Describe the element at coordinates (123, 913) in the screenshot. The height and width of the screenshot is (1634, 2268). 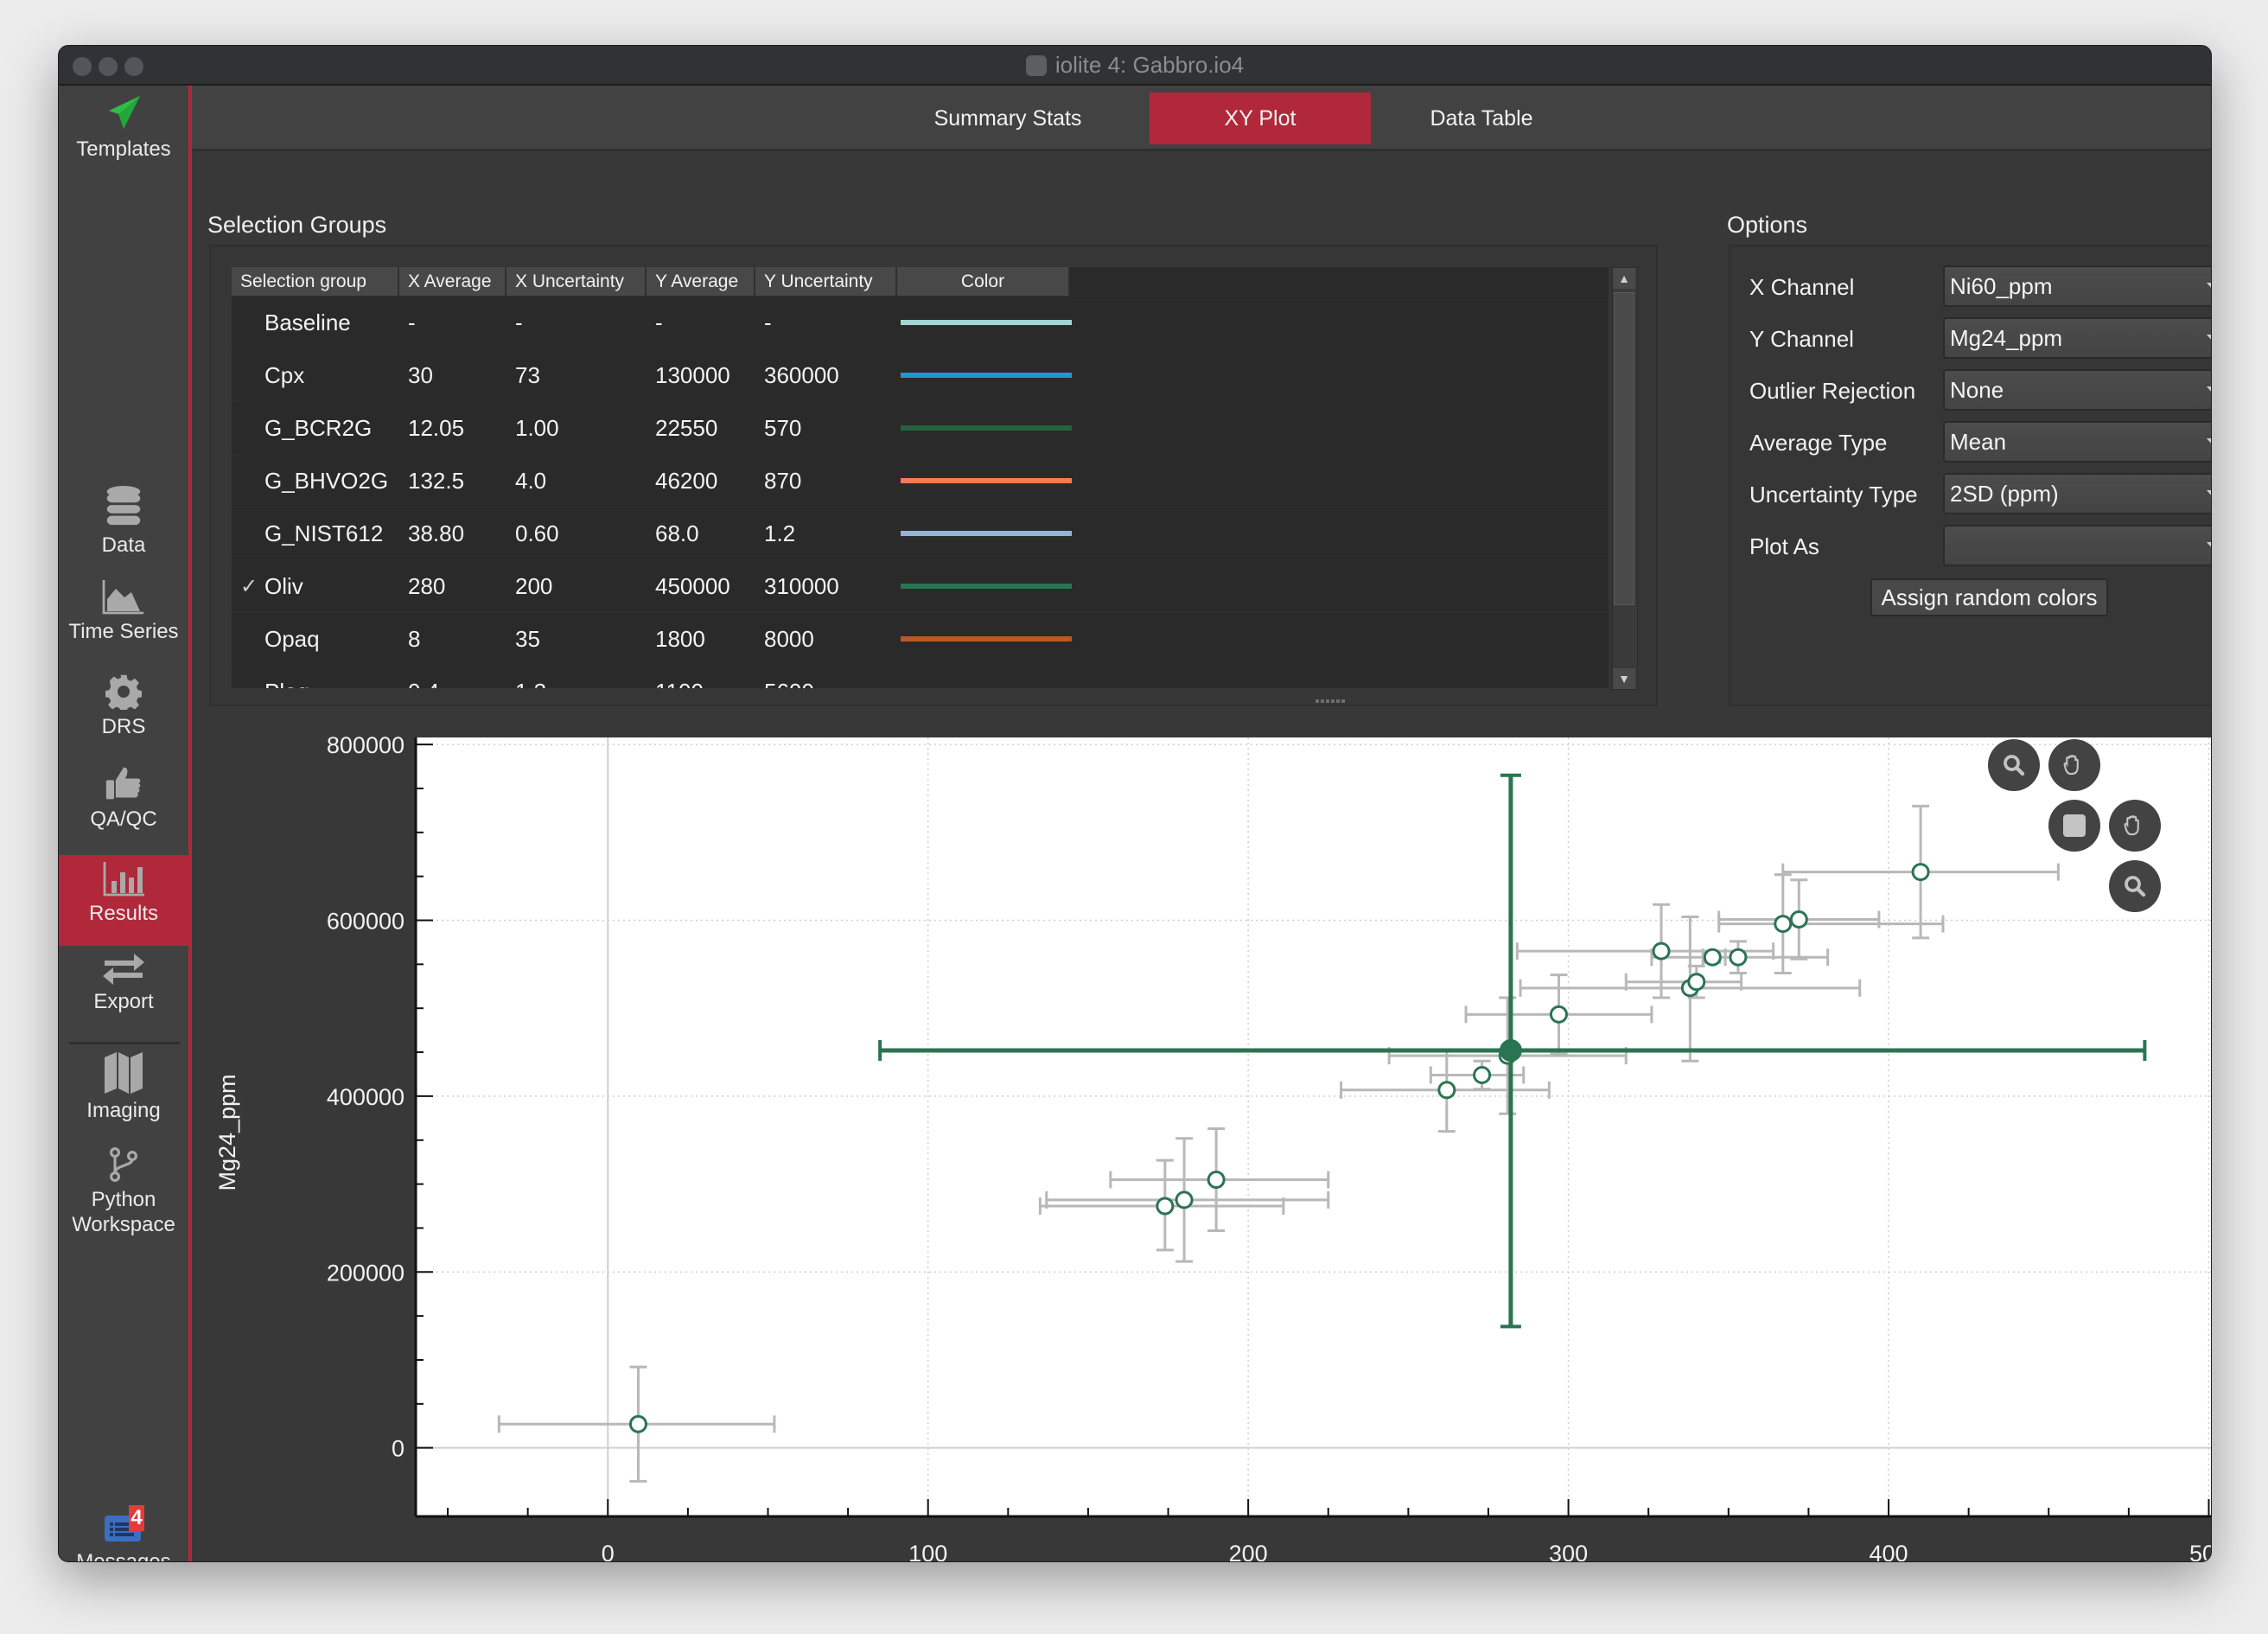
I see `sidebar-item-label: Results` at that location.